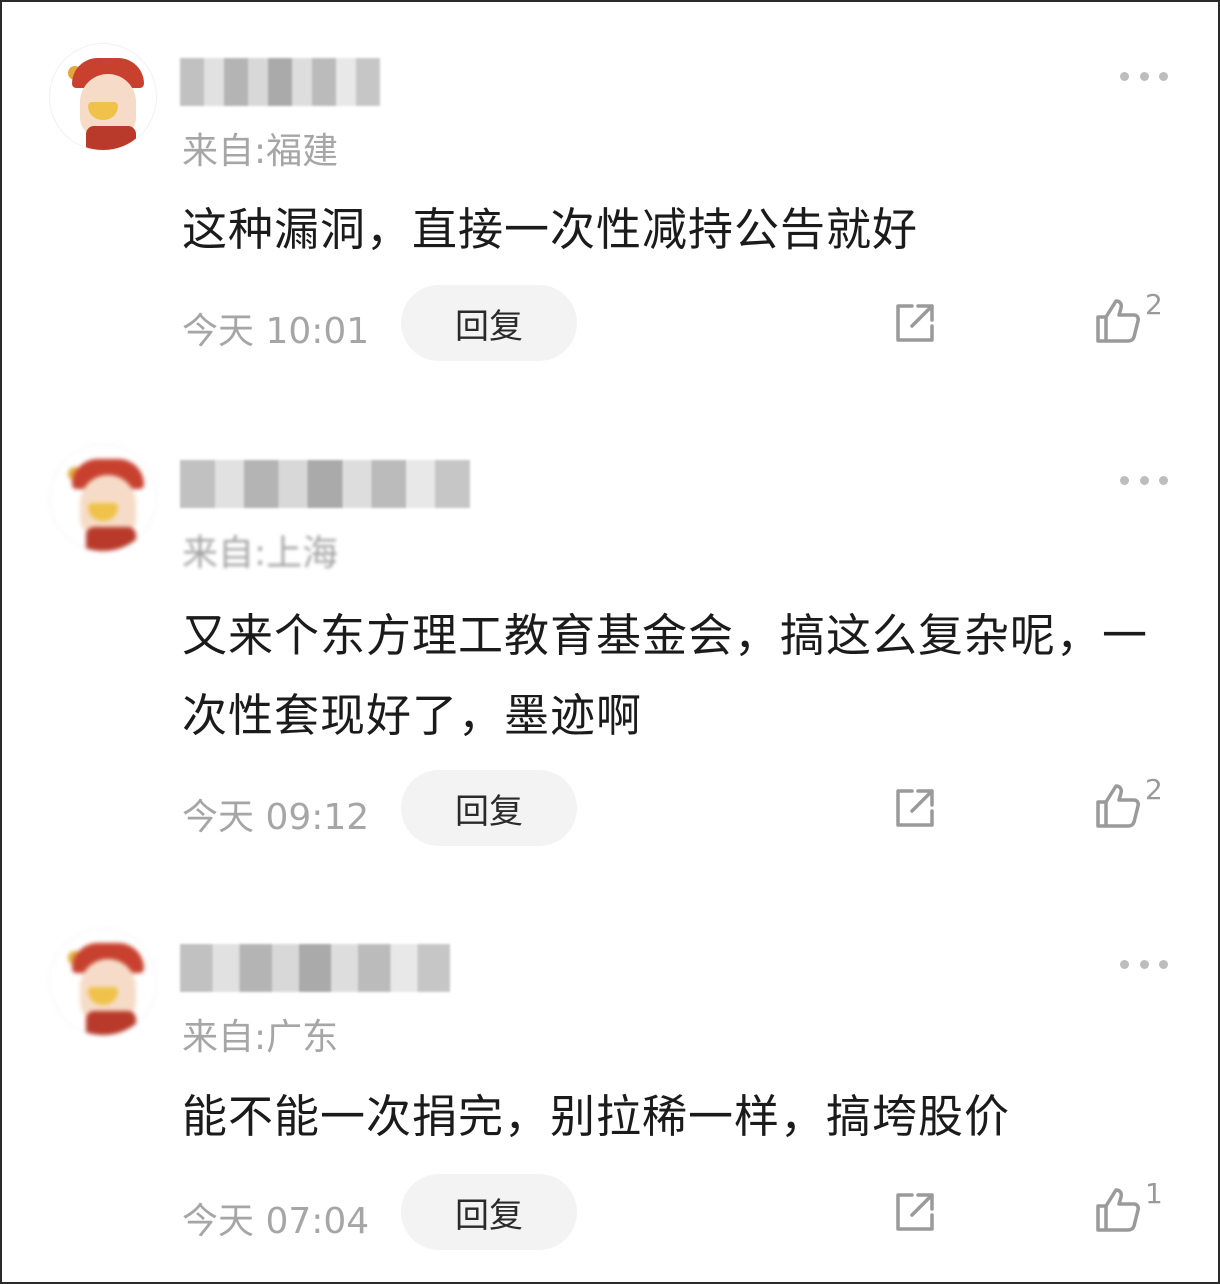 The width and height of the screenshot is (1220, 1284). I want to click on like-count: 1, so click(1154, 1193).